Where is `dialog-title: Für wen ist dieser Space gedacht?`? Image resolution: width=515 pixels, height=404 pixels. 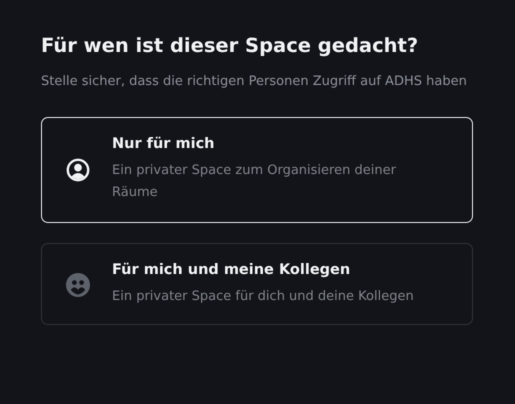 dialog-title: Für wen ist dieser Space gedacht? is located at coordinates (230, 45).